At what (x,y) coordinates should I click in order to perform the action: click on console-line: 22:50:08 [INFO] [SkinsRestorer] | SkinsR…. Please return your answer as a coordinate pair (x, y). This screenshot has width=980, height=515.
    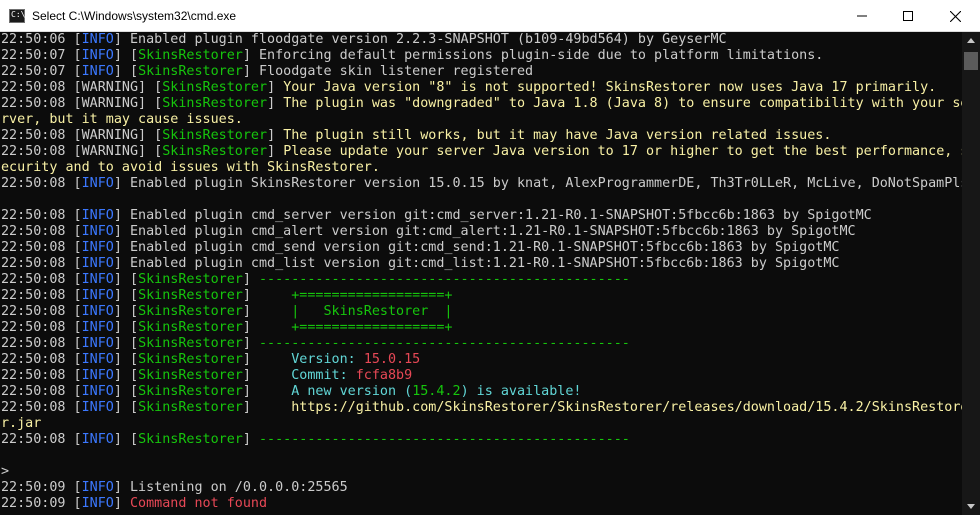
    Looking at the image, I should click on (481, 312).